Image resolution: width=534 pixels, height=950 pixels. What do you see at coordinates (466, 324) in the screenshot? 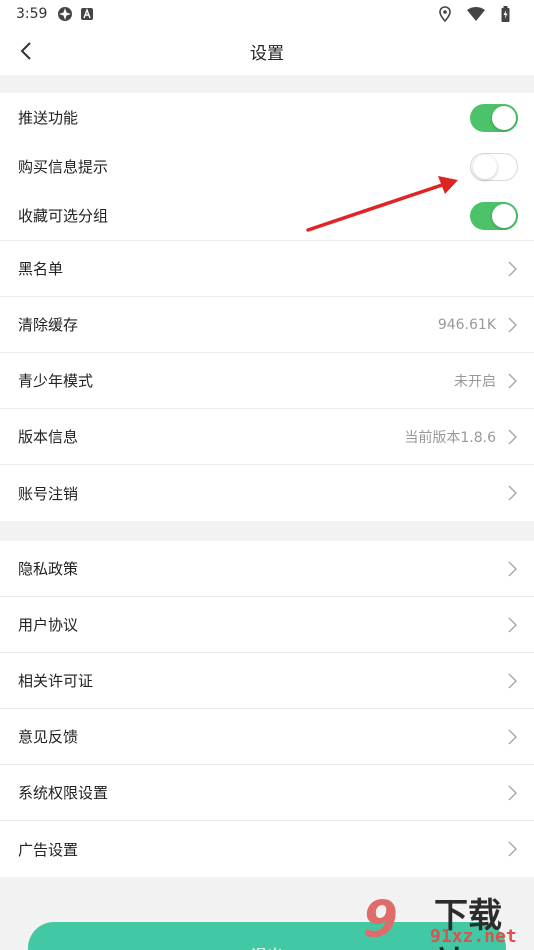
I see `row-value: 946.61K` at bounding box center [466, 324].